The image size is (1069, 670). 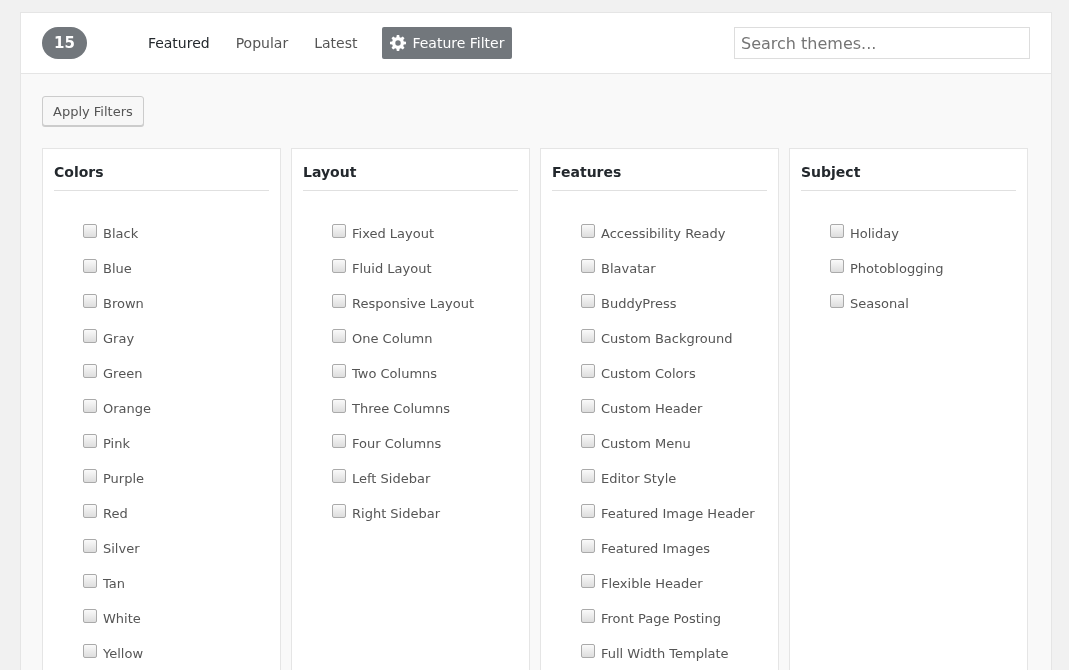 What do you see at coordinates (874, 233) in the screenshot?
I see `option-label: Holiday` at bounding box center [874, 233].